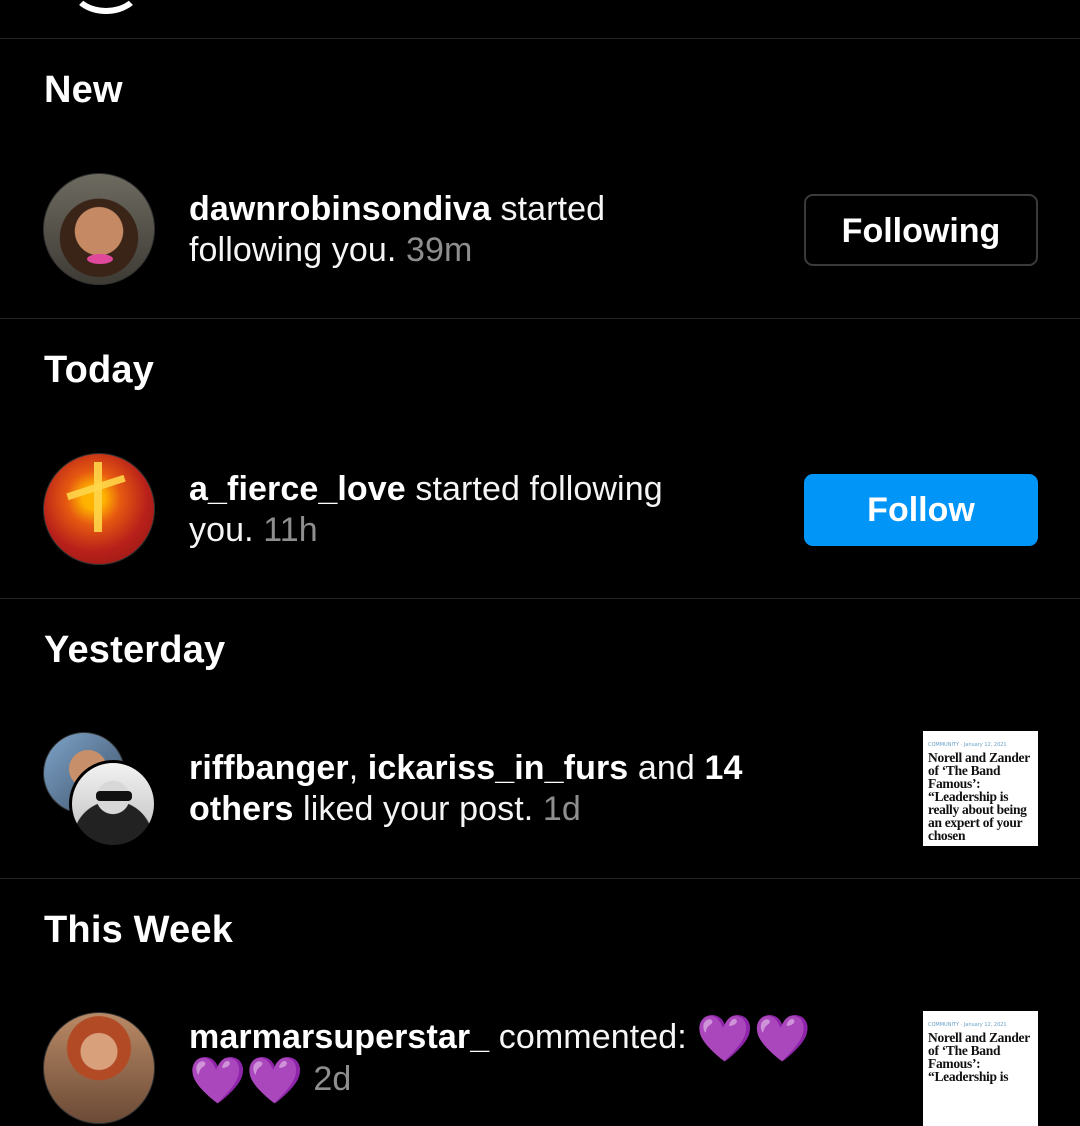 Image resolution: width=1080 pixels, height=1126 pixels. What do you see at coordinates (540, 19) in the screenshot?
I see `top-header-strip` at bounding box center [540, 19].